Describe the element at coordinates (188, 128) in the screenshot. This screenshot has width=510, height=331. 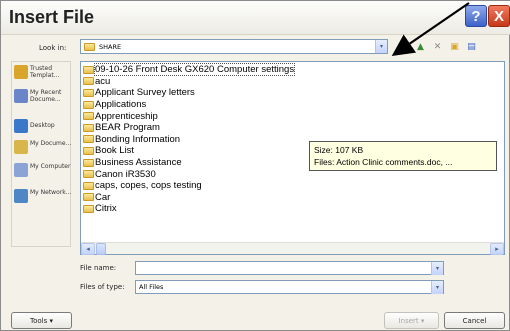
I see `list-item: BEAR Program` at that location.